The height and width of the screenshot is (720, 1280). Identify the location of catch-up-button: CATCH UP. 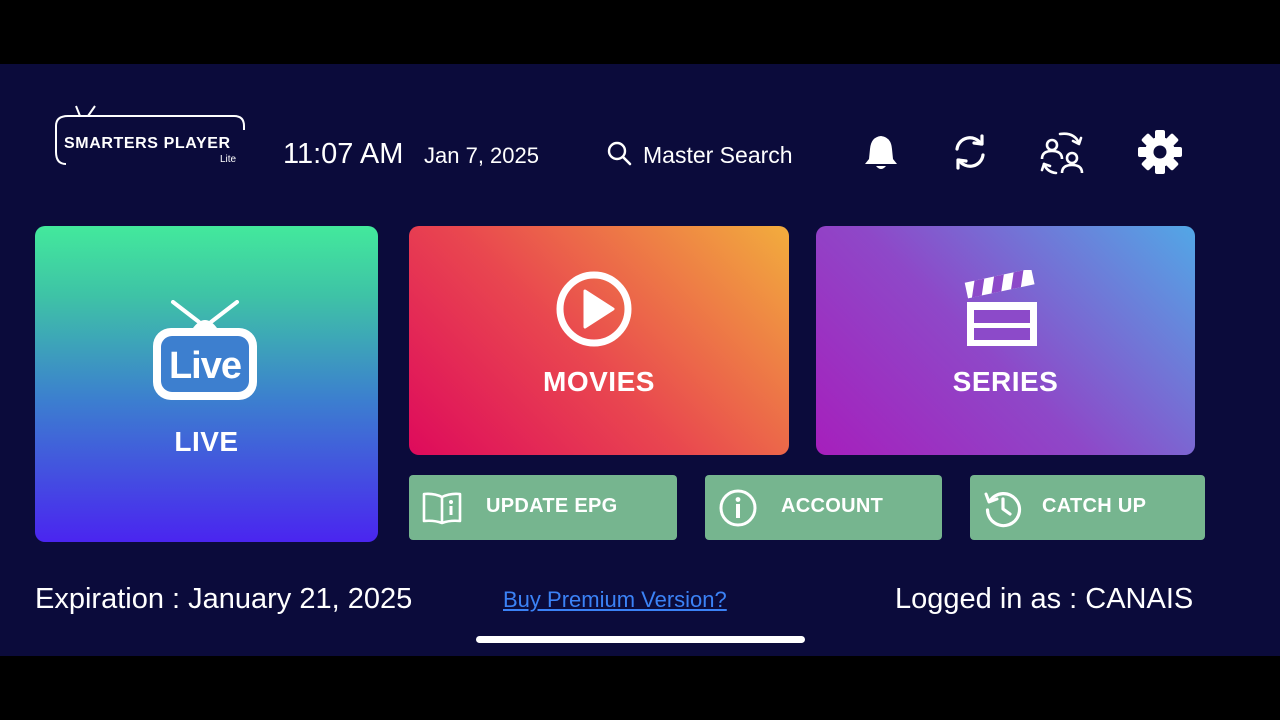
(1087, 507).